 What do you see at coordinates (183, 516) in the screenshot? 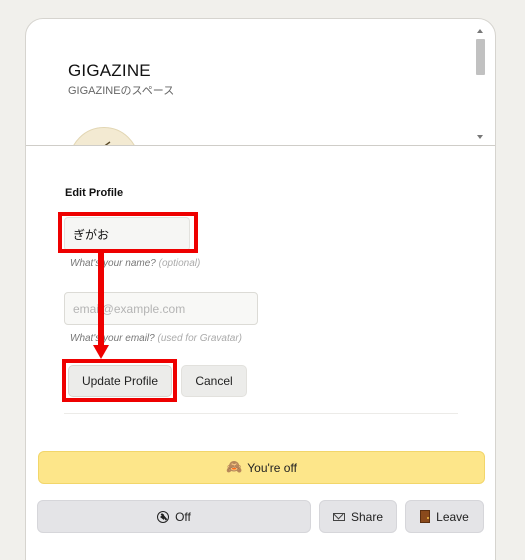
I see `off-label: Off` at bounding box center [183, 516].